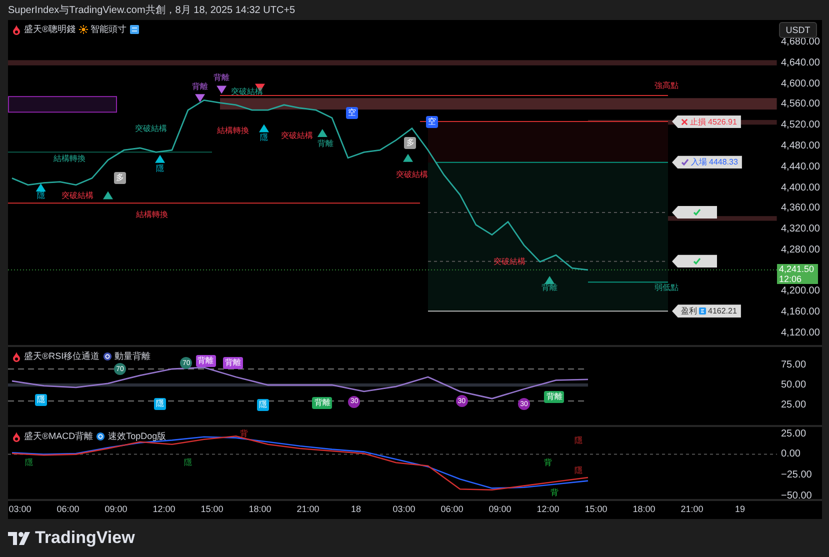  What do you see at coordinates (800, 312) in the screenshot?
I see `axis-label: 4,160.00` at bounding box center [800, 312].